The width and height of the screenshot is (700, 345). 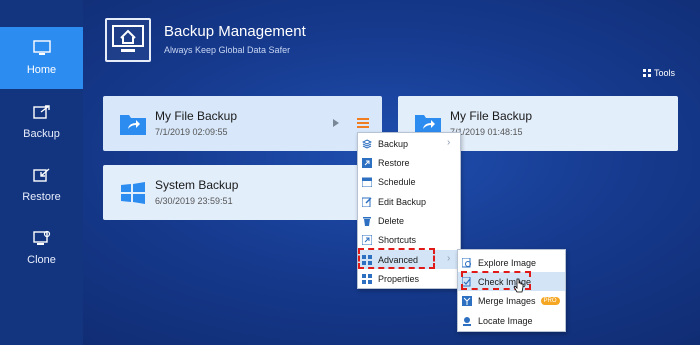 I want to click on menu-item-label: Restore, so click(x=394, y=162).